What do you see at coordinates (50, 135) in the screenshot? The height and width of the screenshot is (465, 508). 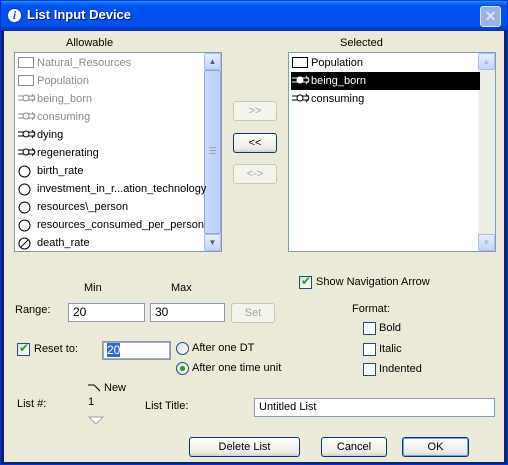 I see `allowable-item-label: dying` at bounding box center [50, 135].